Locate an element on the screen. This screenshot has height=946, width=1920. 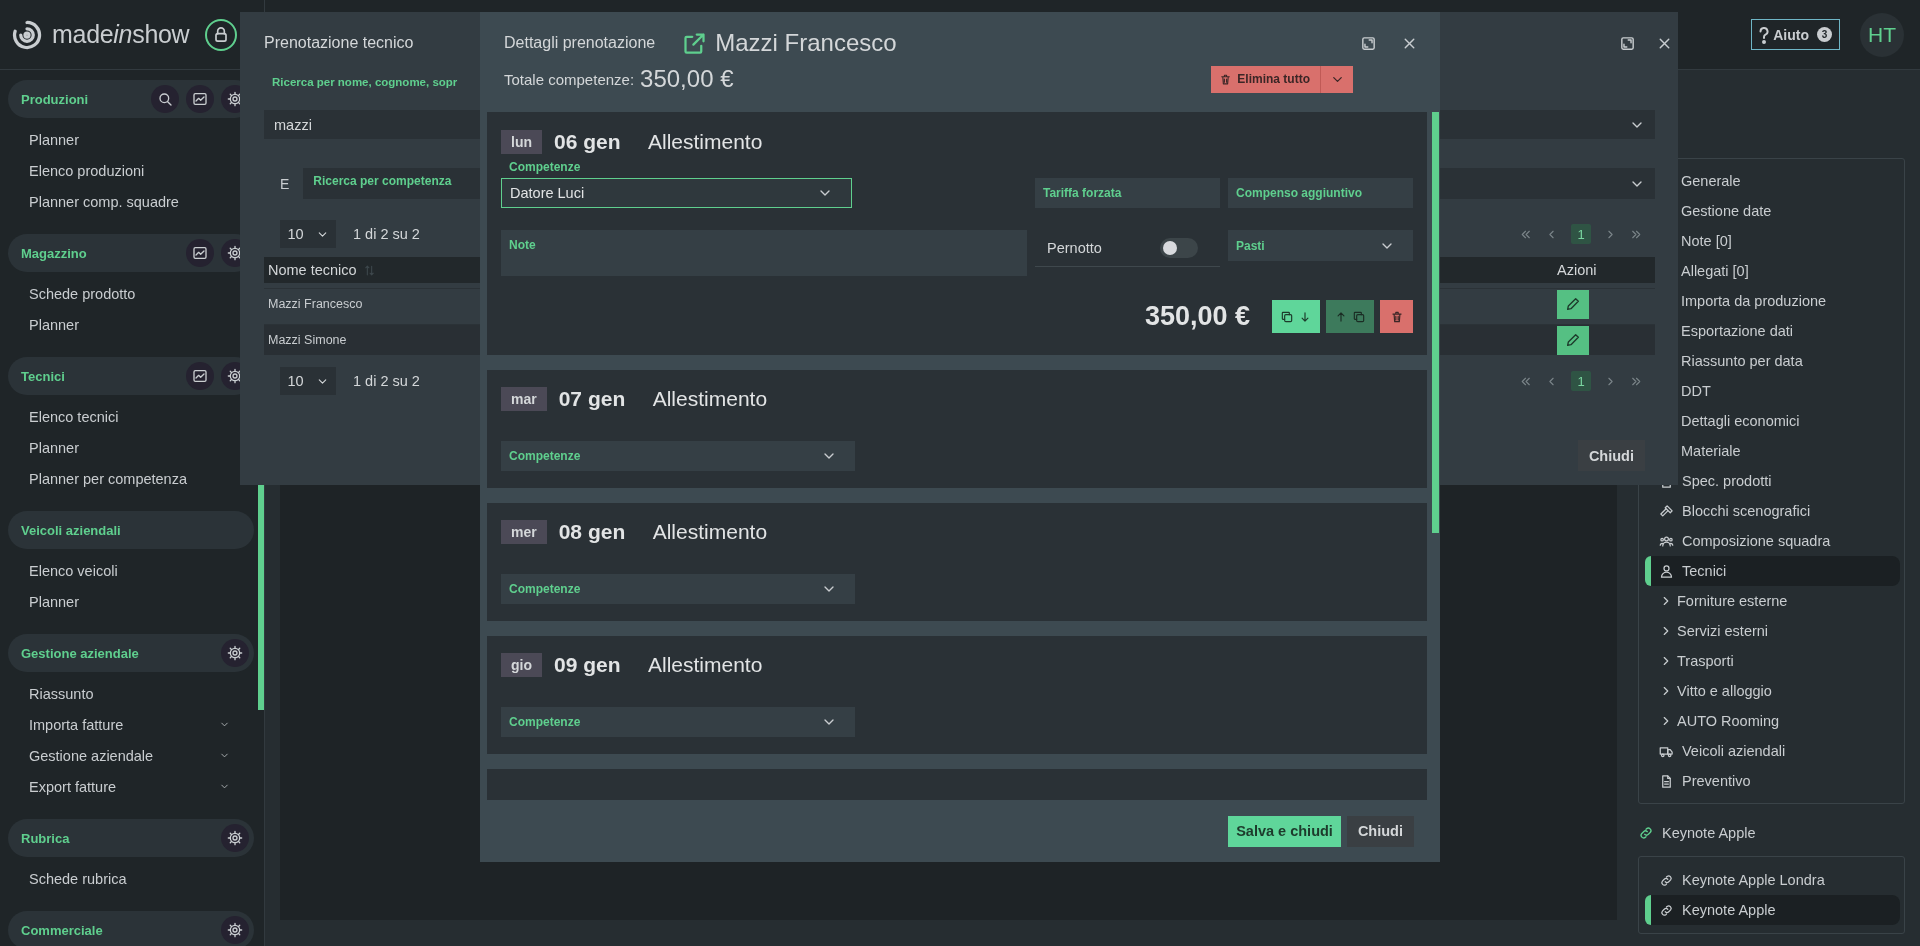
menu-item: Elenco veicoli is located at coordinates (127, 570).